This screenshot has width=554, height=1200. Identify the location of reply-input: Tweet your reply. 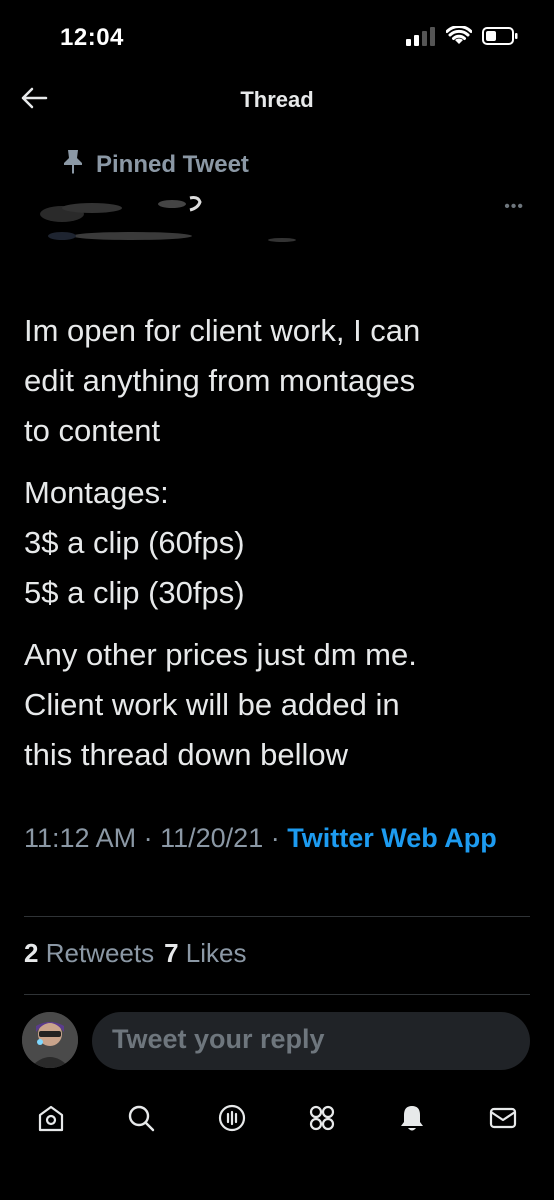
(311, 1041).